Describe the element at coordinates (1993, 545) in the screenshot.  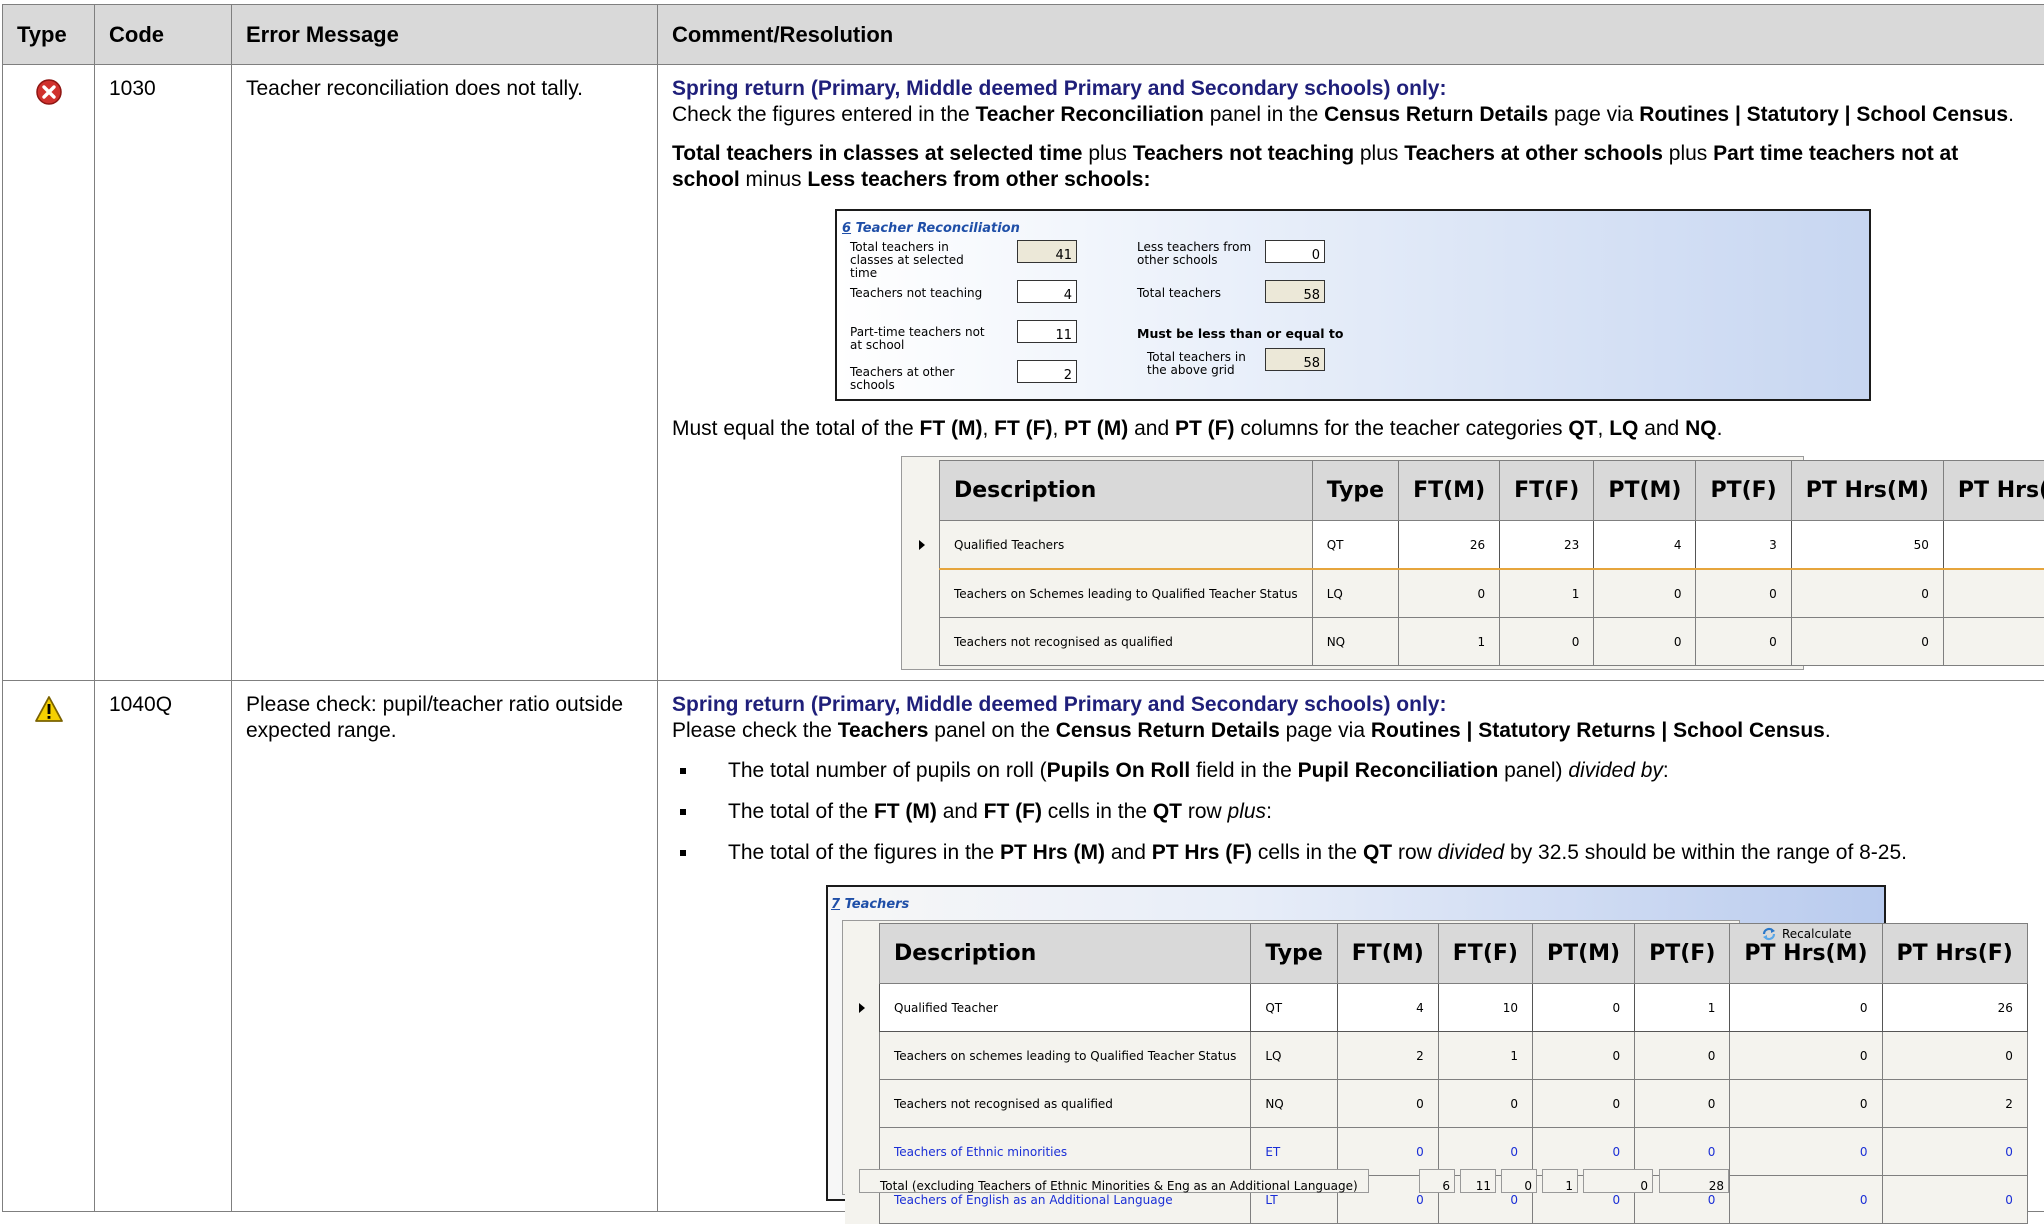
I see `cell-pthrsf: 58` at that location.